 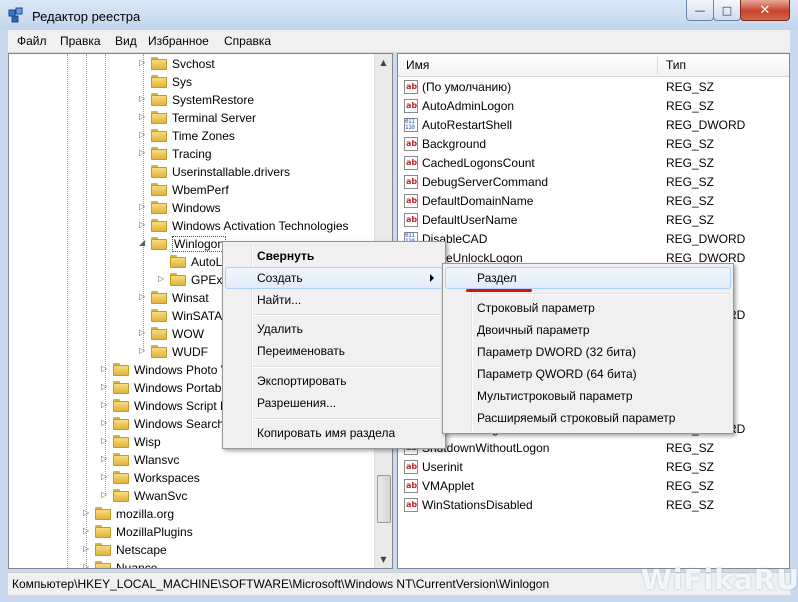 What do you see at coordinates (334, 329) in the screenshot?
I see `menu-item-delete: Удалить` at bounding box center [334, 329].